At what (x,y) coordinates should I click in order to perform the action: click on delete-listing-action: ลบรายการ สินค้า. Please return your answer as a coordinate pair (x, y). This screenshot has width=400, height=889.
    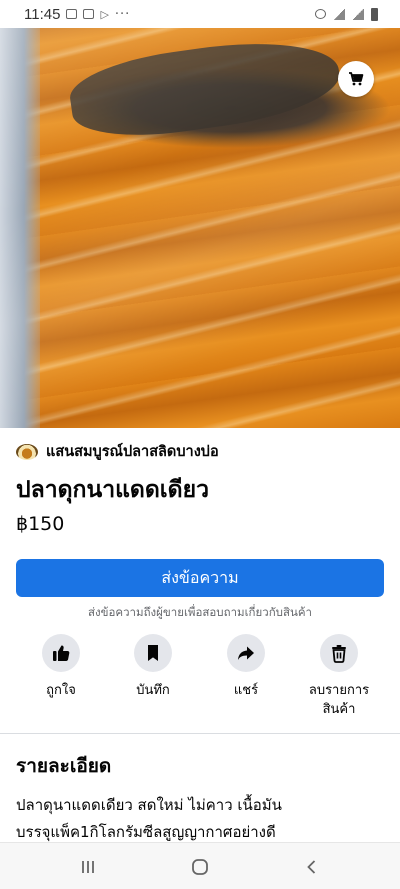
    Looking at the image, I should click on (339, 676).